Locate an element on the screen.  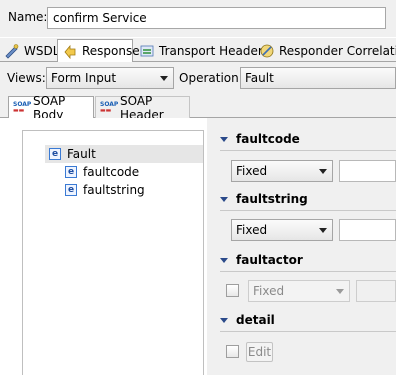
section-header-faultactor: faultactor is located at coordinates (261, 260).